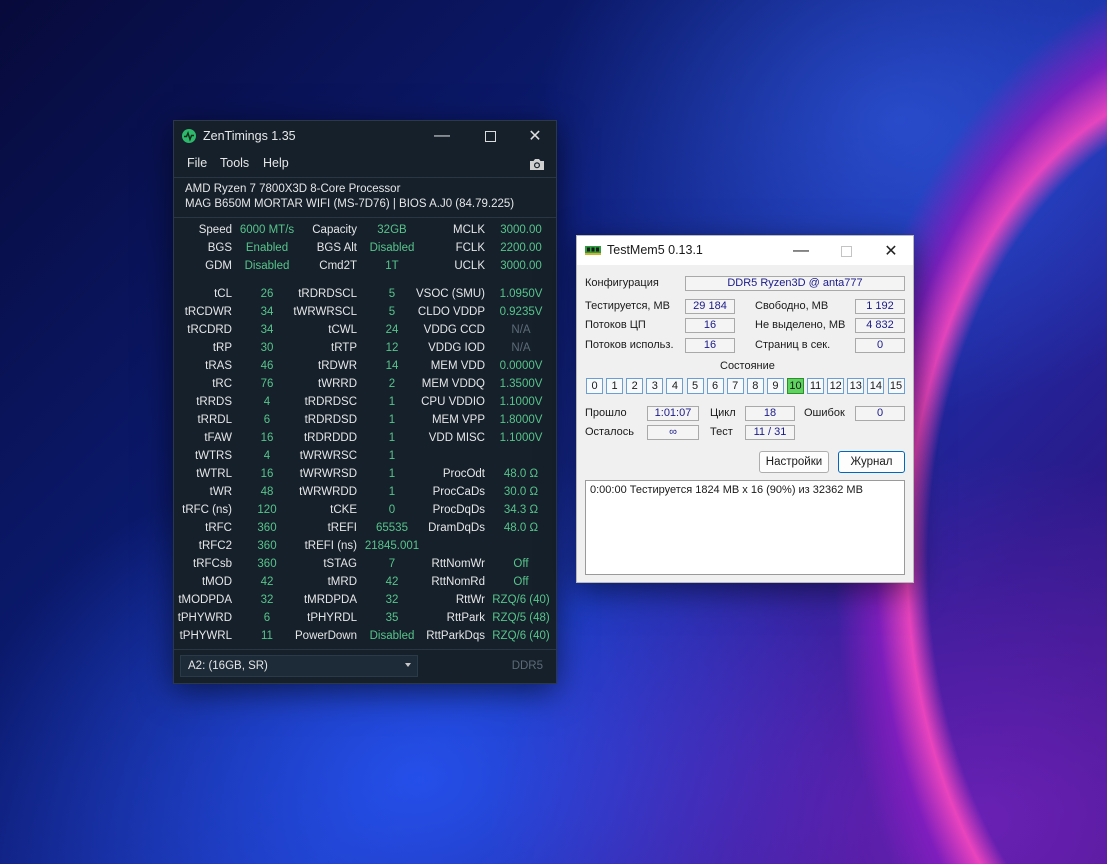  Describe the element at coordinates (594, 386) in the screenshot. I see `thread-status-box: 0` at that location.